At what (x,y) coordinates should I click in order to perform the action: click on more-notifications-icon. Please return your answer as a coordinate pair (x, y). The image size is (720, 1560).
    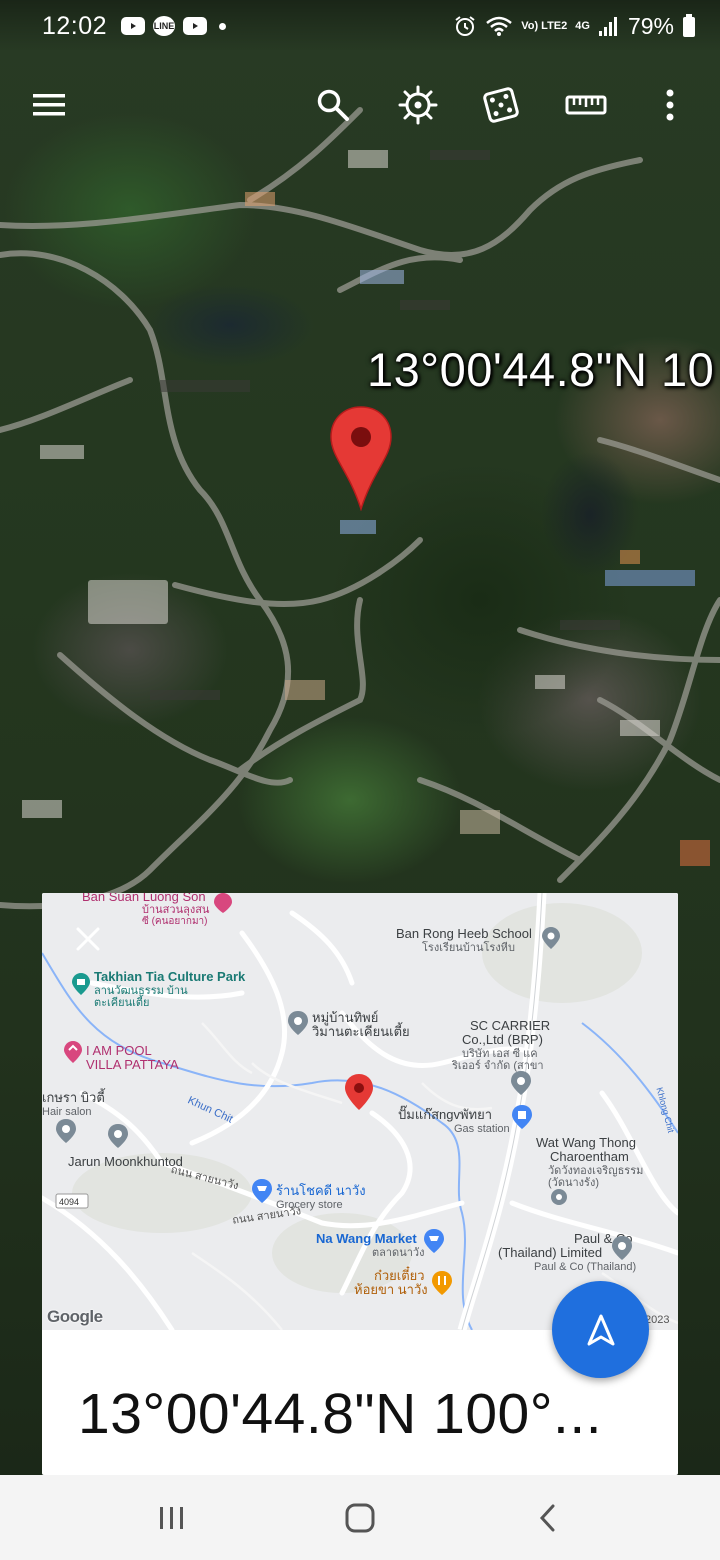
    Looking at the image, I should click on (223, 26).